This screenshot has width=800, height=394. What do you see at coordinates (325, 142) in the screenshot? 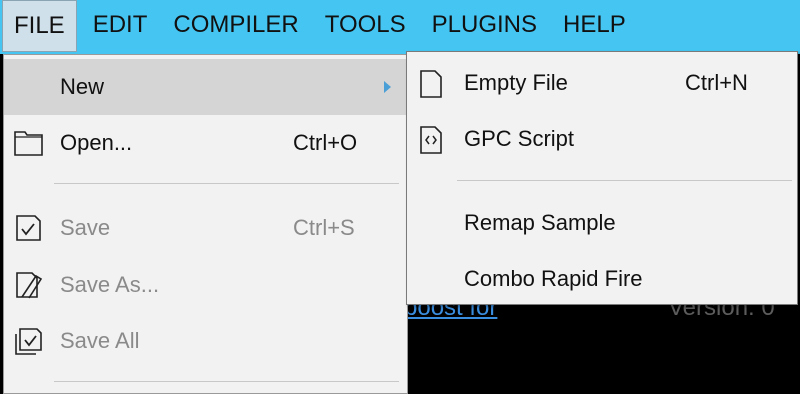
I see `menu-item-open-shortcut: Ctrl+O` at bounding box center [325, 142].